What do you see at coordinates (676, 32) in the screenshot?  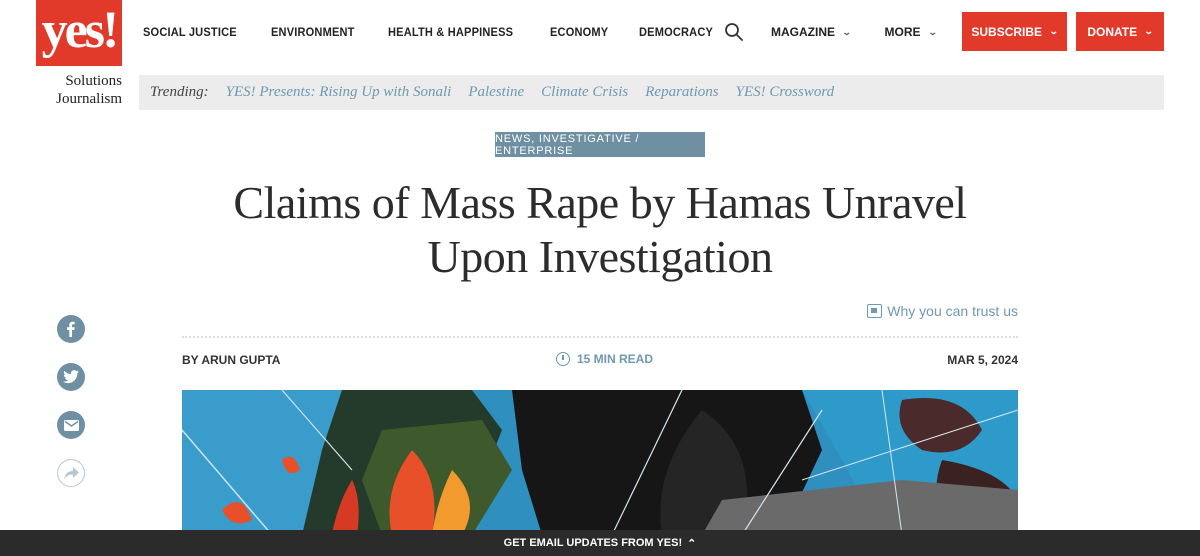 I see `nav-democracy: DEMOCRACY` at bounding box center [676, 32].